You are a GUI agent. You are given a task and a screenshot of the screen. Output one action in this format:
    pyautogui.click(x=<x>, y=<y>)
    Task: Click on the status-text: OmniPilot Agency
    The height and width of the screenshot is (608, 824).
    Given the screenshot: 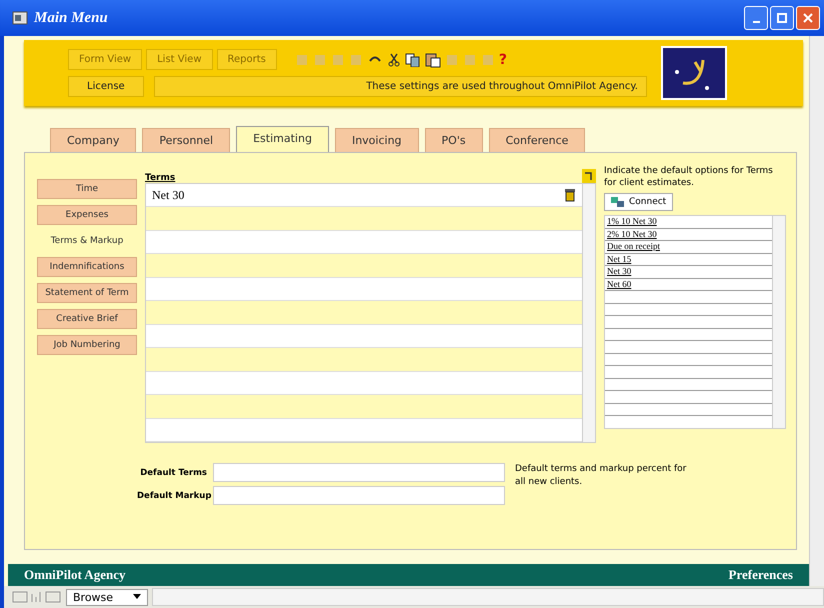 What is the action you would take?
    pyautogui.click(x=75, y=575)
    